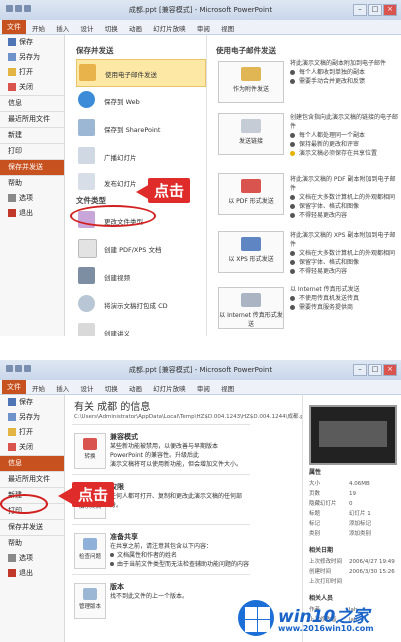 The image size is (401, 642). What do you see at coordinates (331, 504) in the screenshot?
I see `prop-row: 隐藏幻灯片 0` at bounding box center [331, 504].